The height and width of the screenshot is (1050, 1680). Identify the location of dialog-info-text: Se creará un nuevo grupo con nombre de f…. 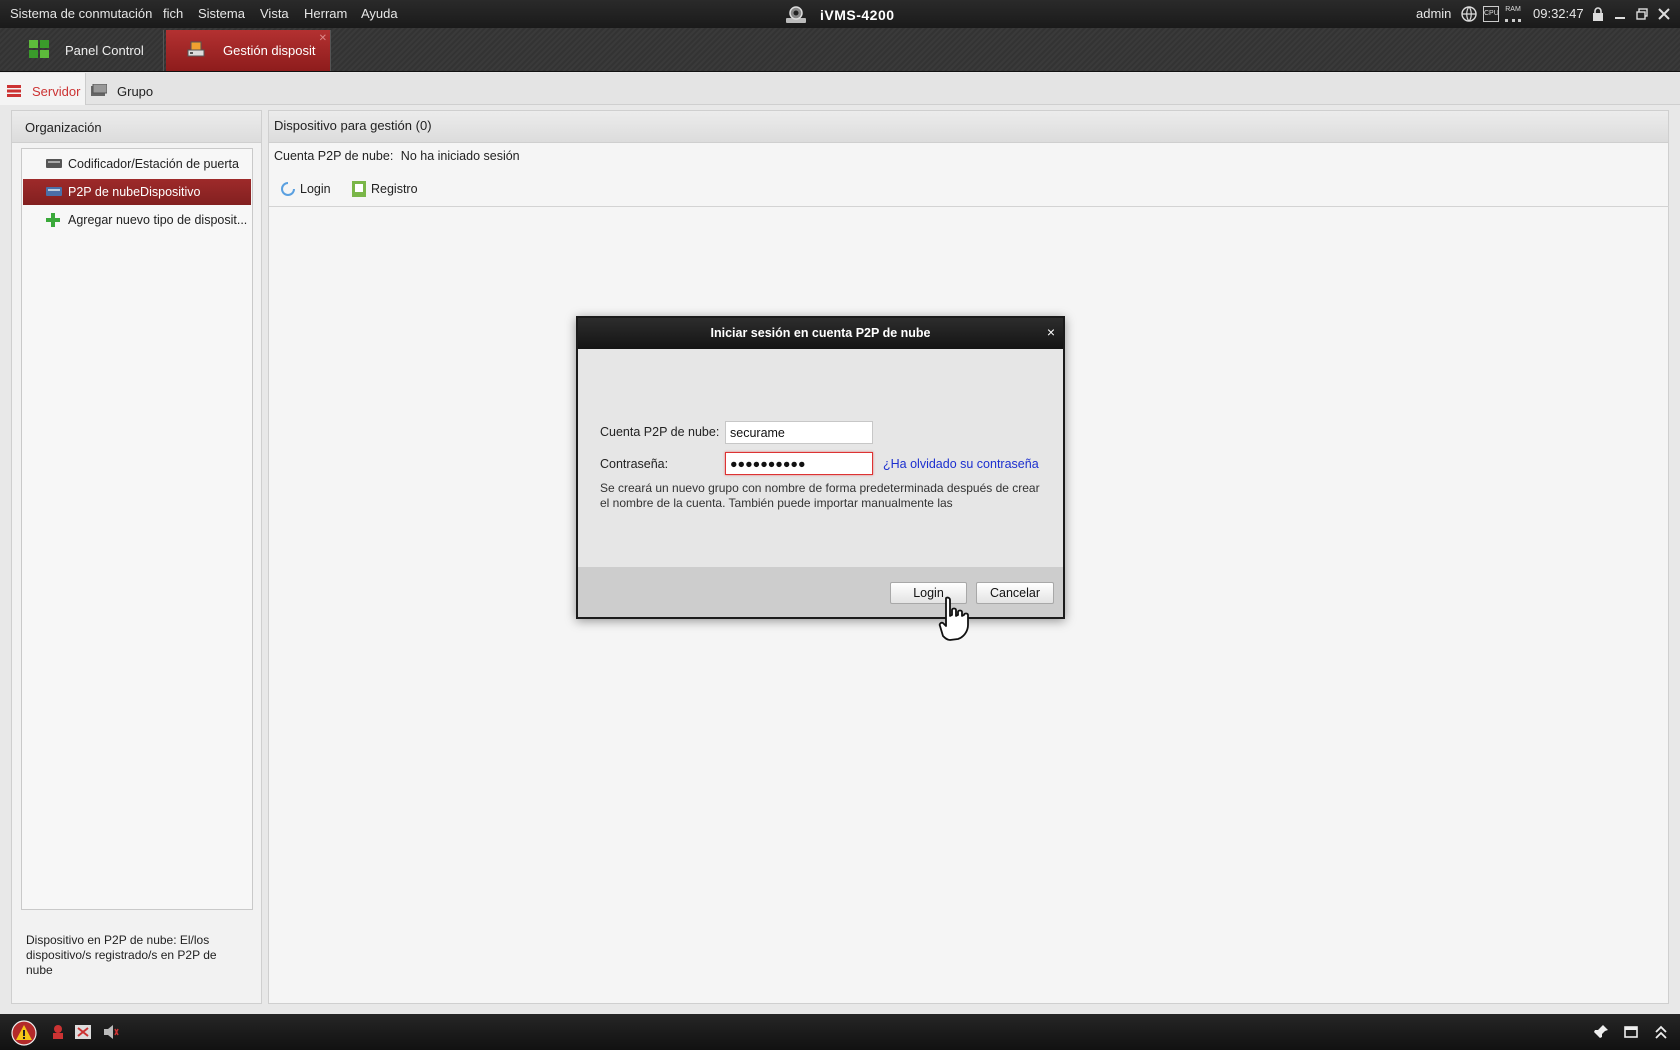
(820, 495).